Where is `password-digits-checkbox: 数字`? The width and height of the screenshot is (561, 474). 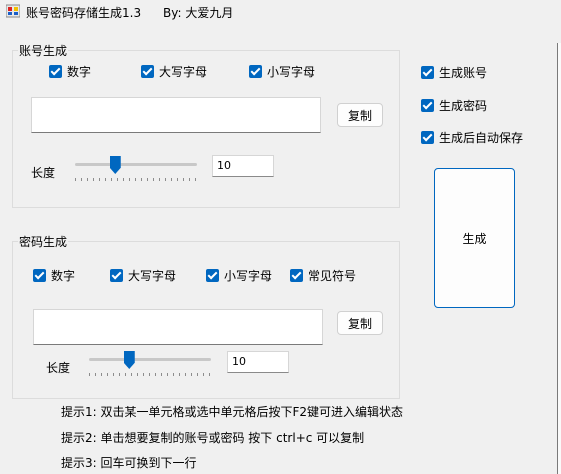
password-digits-checkbox: 数字 is located at coordinates (54, 275).